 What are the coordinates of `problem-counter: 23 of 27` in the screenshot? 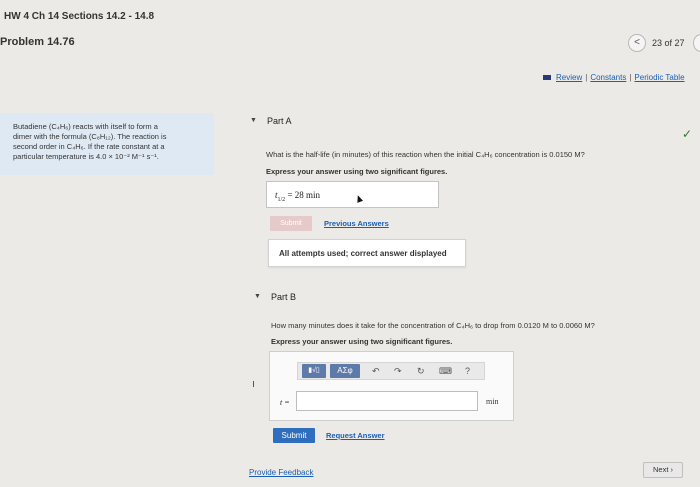 It's located at (668, 43).